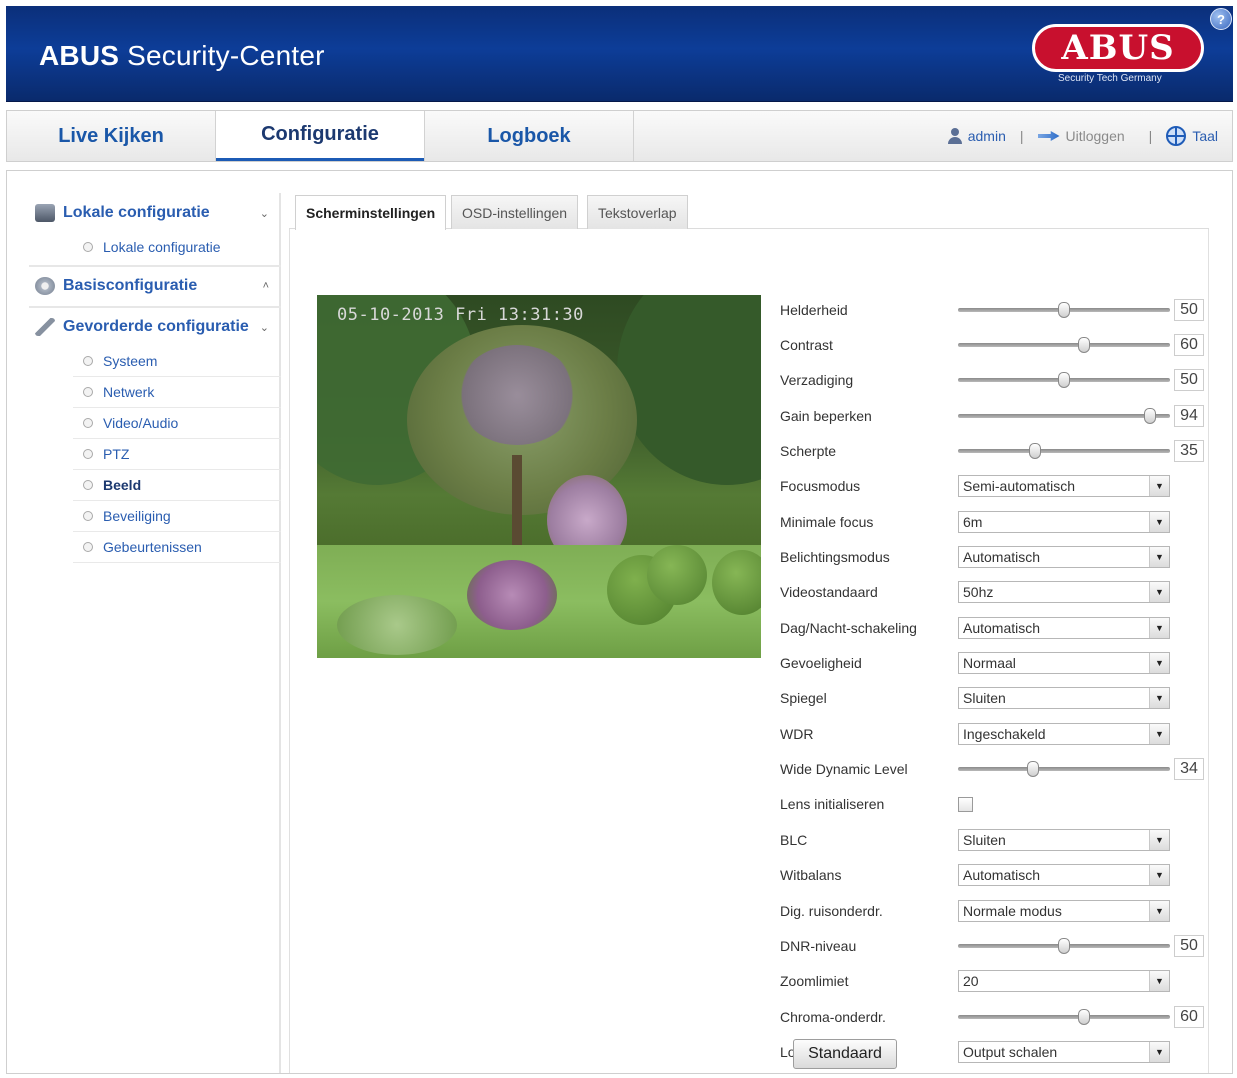 The height and width of the screenshot is (1078, 1237). What do you see at coordinates (177, 361) in the screenshot?
I see `sidebar-item-systeem: Systeem` at bounding box center [177, 361].